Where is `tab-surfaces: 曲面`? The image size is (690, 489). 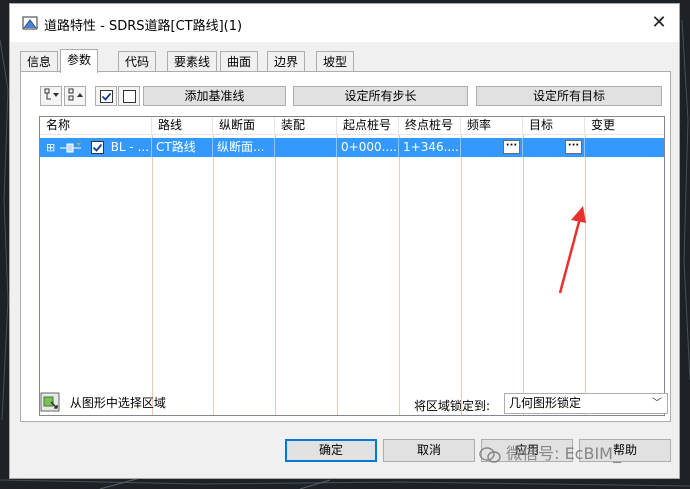
tab-surfaces: 曲面 is located at coordinates (239, 61).